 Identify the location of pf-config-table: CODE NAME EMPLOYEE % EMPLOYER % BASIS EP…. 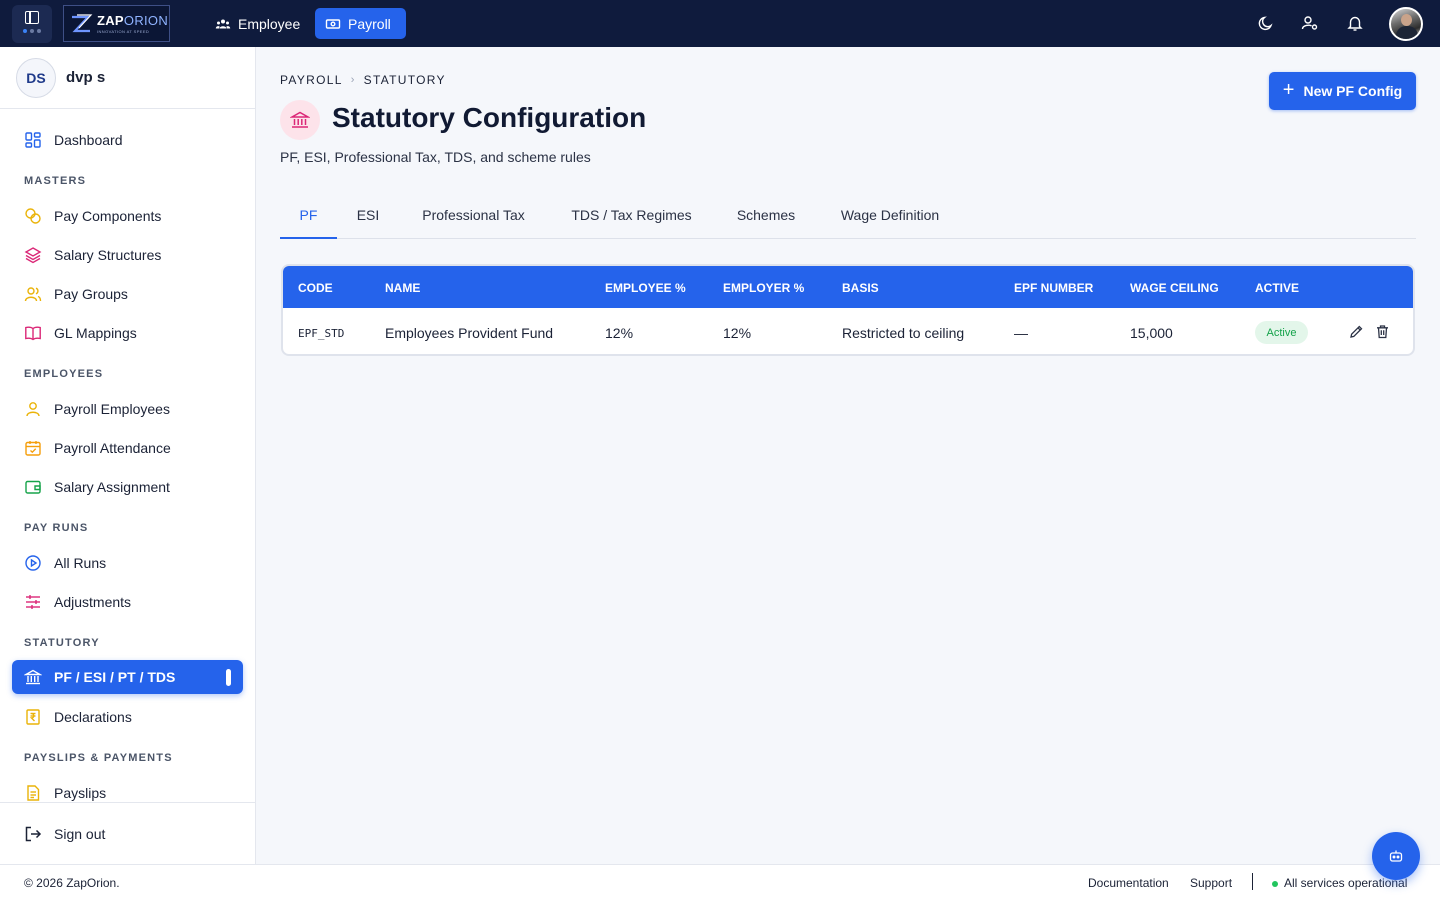
(848, 310).